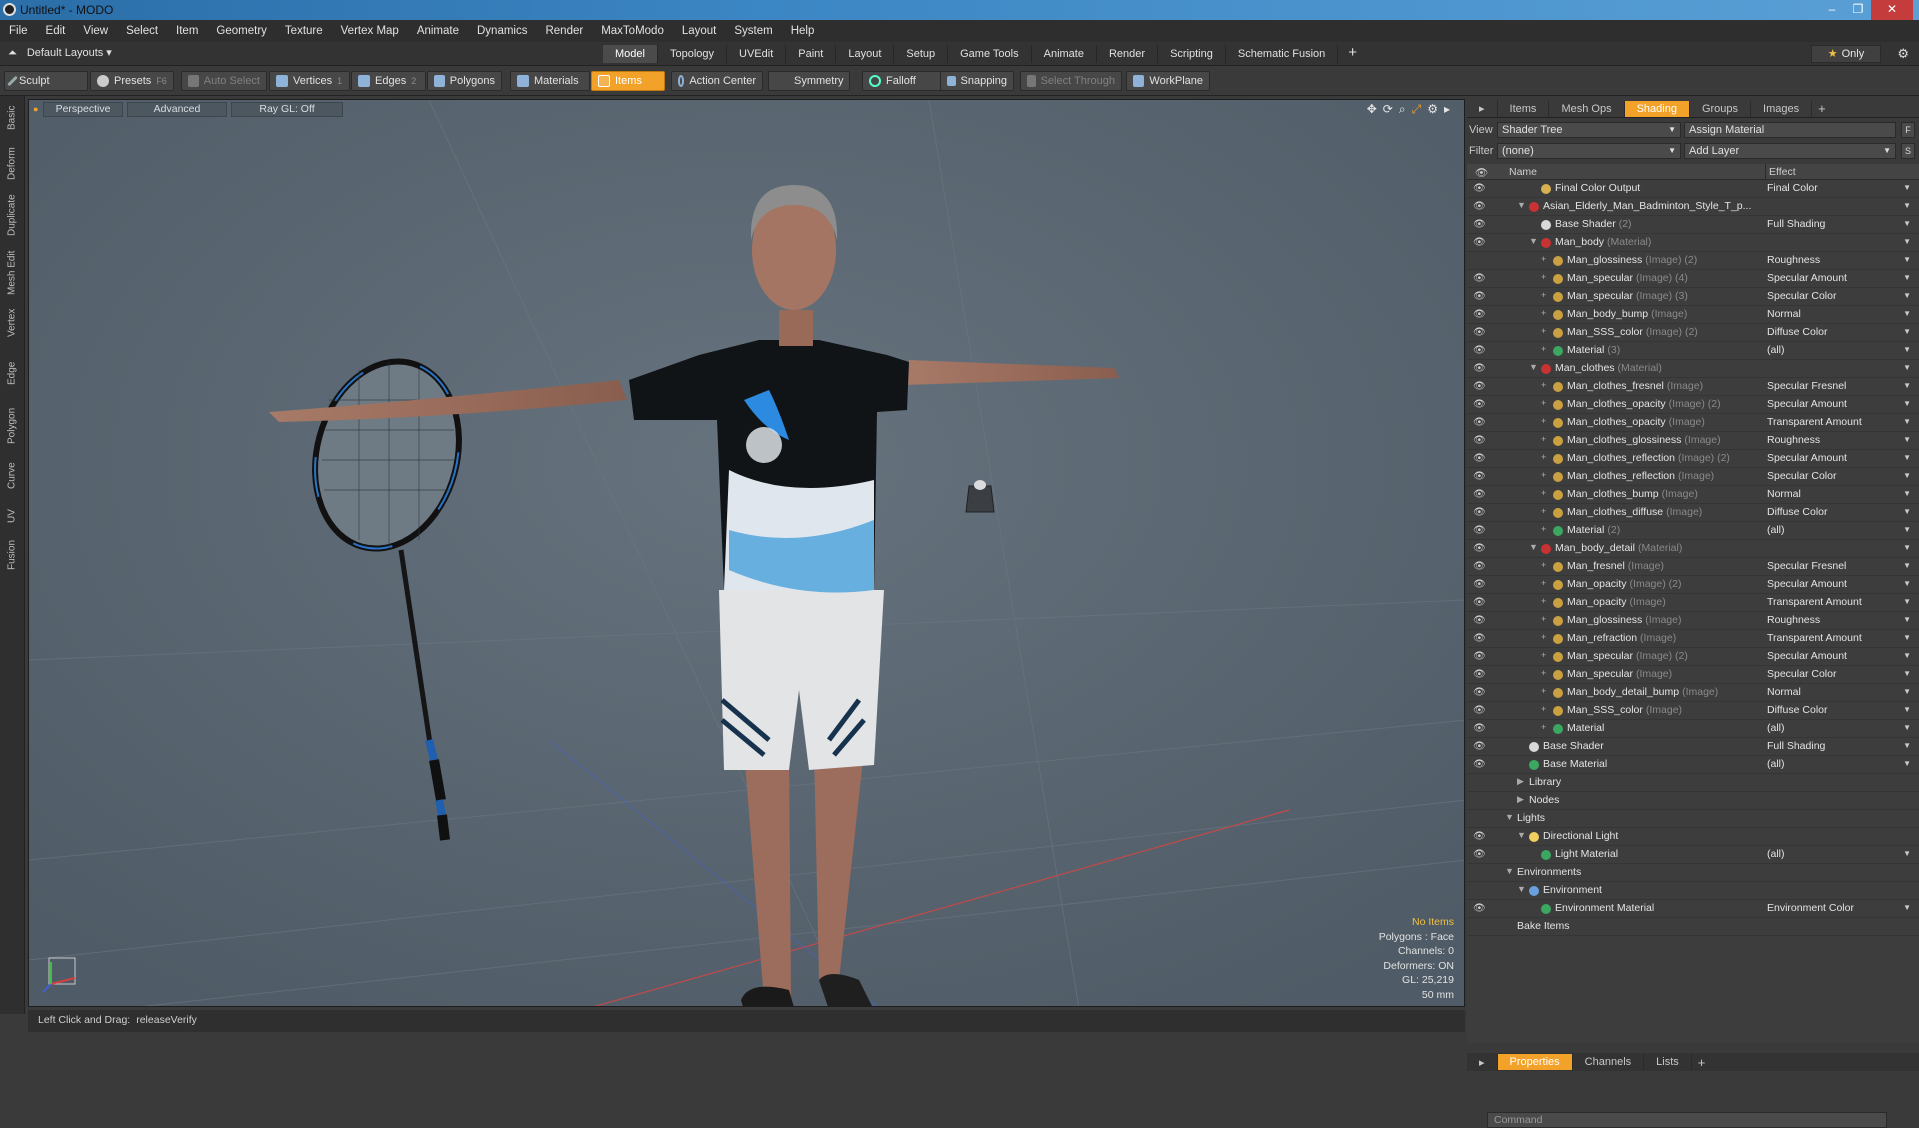 The image size is (1919, 1128). What do you see at coordinates (904, 81) in the screenshot?
I see `falloff-button: Falloff` at bounding box center [904, 81].